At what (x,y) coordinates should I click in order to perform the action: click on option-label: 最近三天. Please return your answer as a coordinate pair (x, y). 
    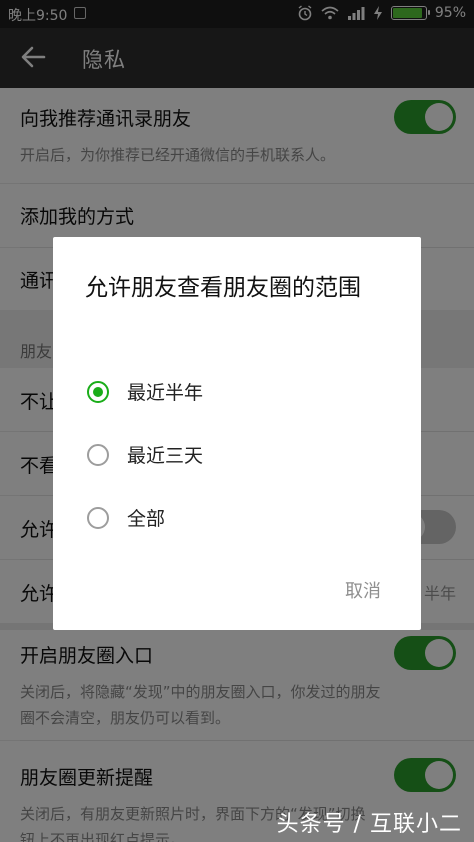
    Looking at the image, I should click on (165, 456).